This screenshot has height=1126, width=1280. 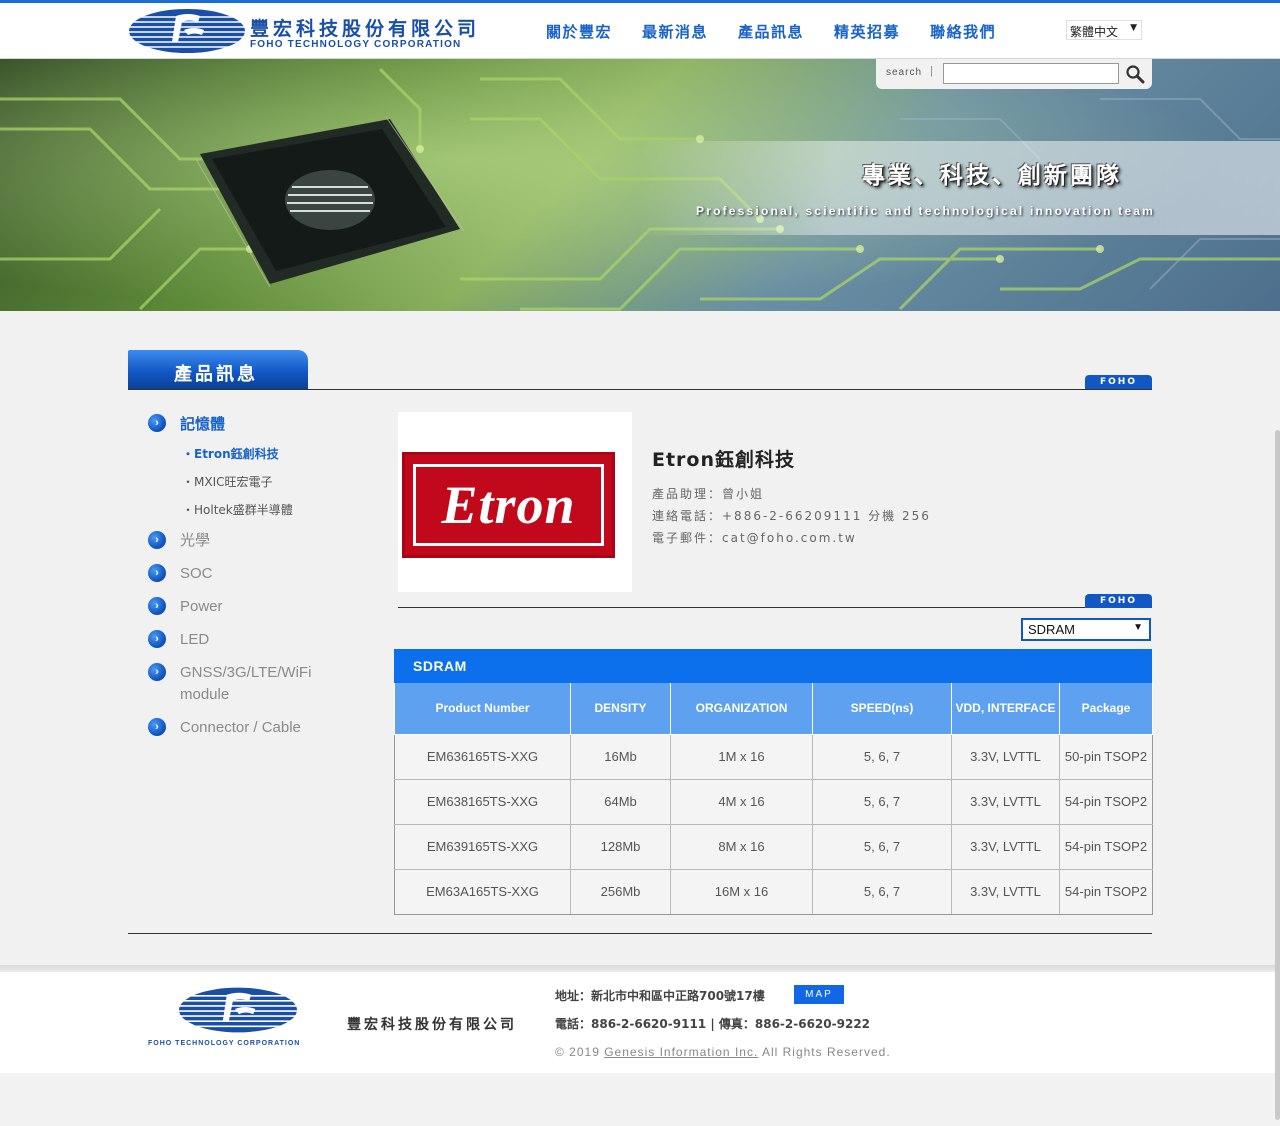 What do you see at coordinates (1005, 709) in the screenshot?
I see `column-header: VDD, INTERFACE` at bounding box center [1005, 709].